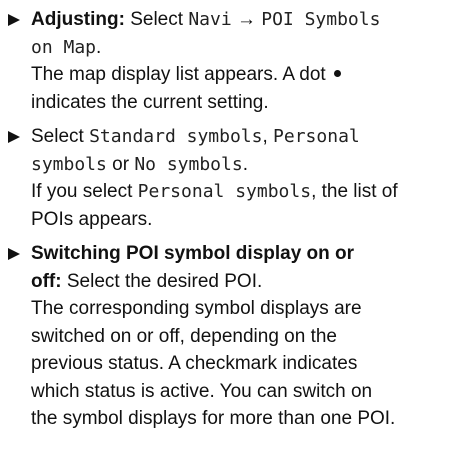 The height and width of the screenshot is (460, 463). Describe the element at coordinates (184, 336) in the screenshot. I see `step-desc-2: switched on or off, depending on the` at that location.